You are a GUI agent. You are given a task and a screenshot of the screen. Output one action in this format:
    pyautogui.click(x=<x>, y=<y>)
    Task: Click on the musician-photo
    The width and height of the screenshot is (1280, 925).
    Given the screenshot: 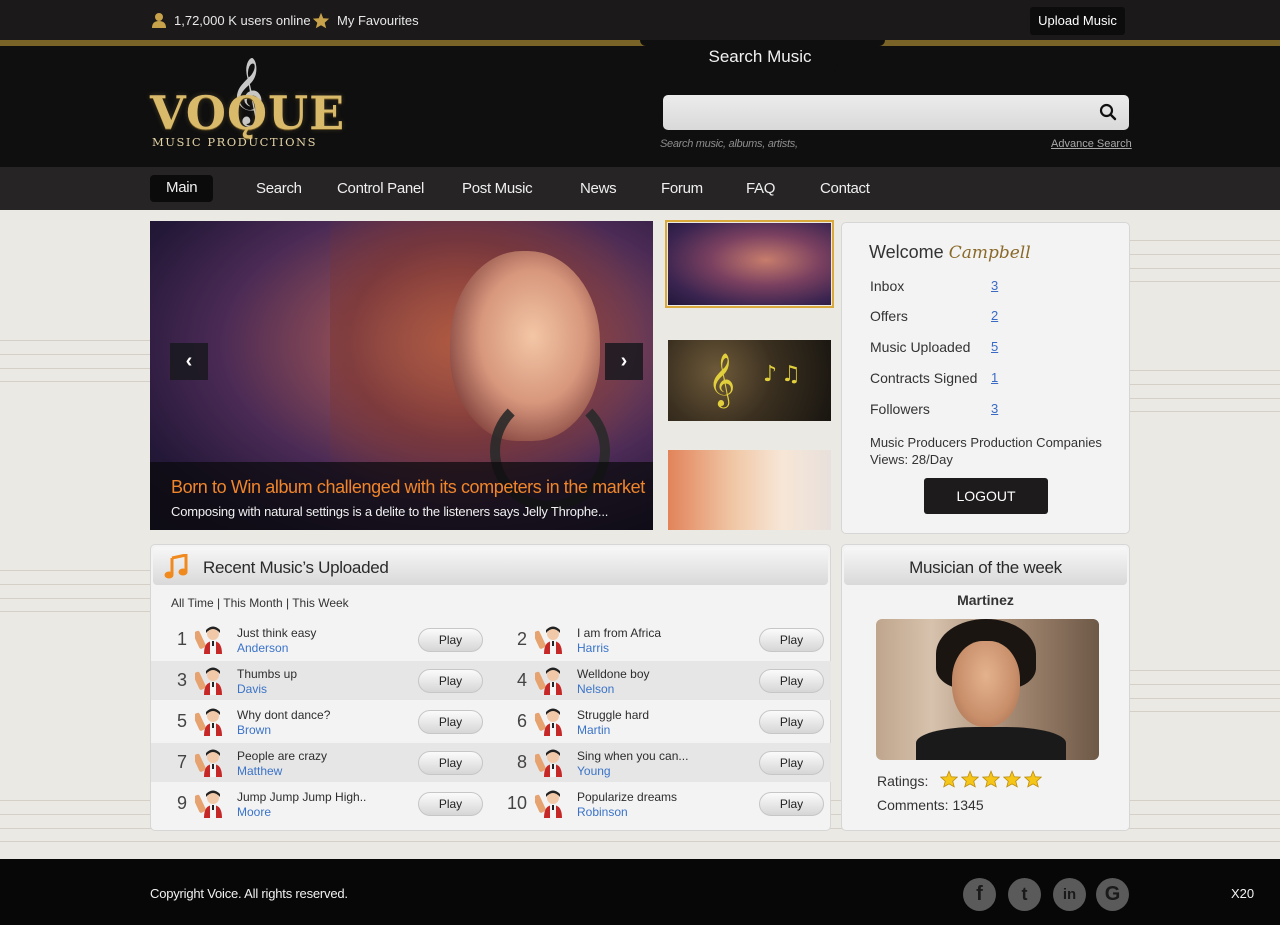 What is the action you would take?
    pyautogui.click(x=987, y=689)
    